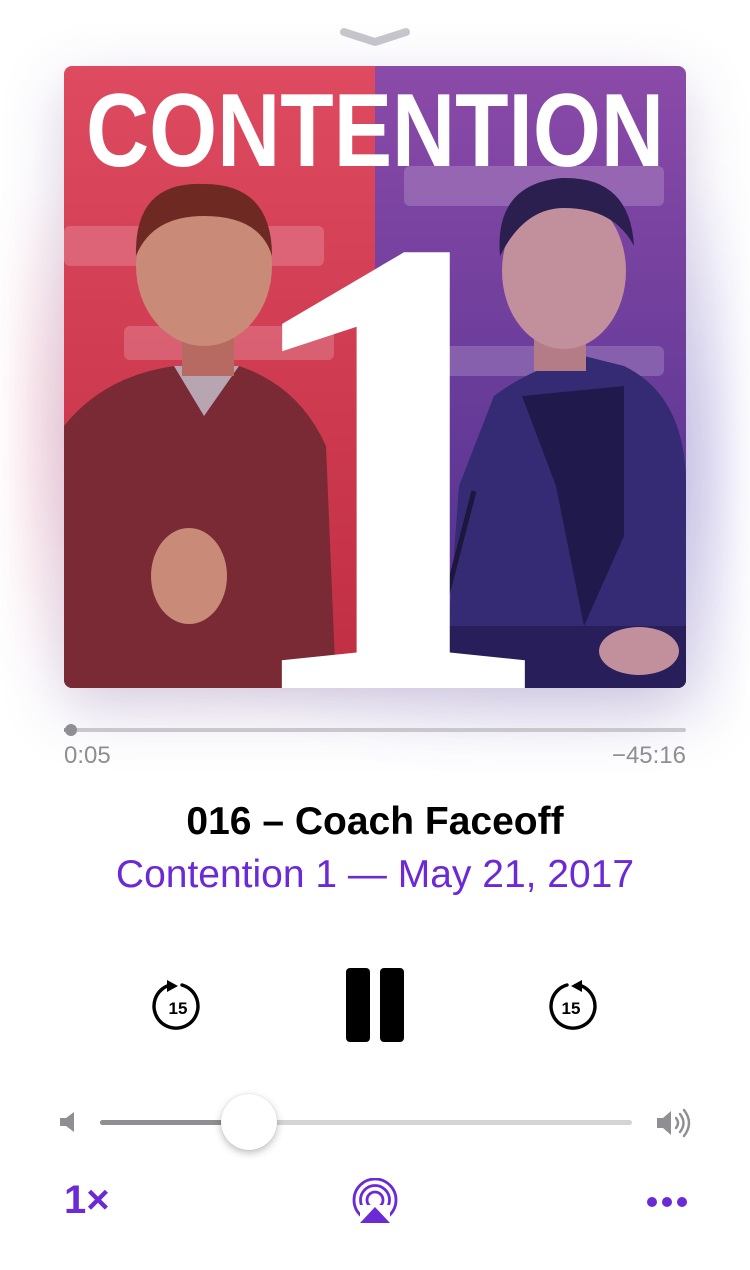 This screenshot has height=1270, width=750. I want to click on pause-icon, so click(358, 1005).